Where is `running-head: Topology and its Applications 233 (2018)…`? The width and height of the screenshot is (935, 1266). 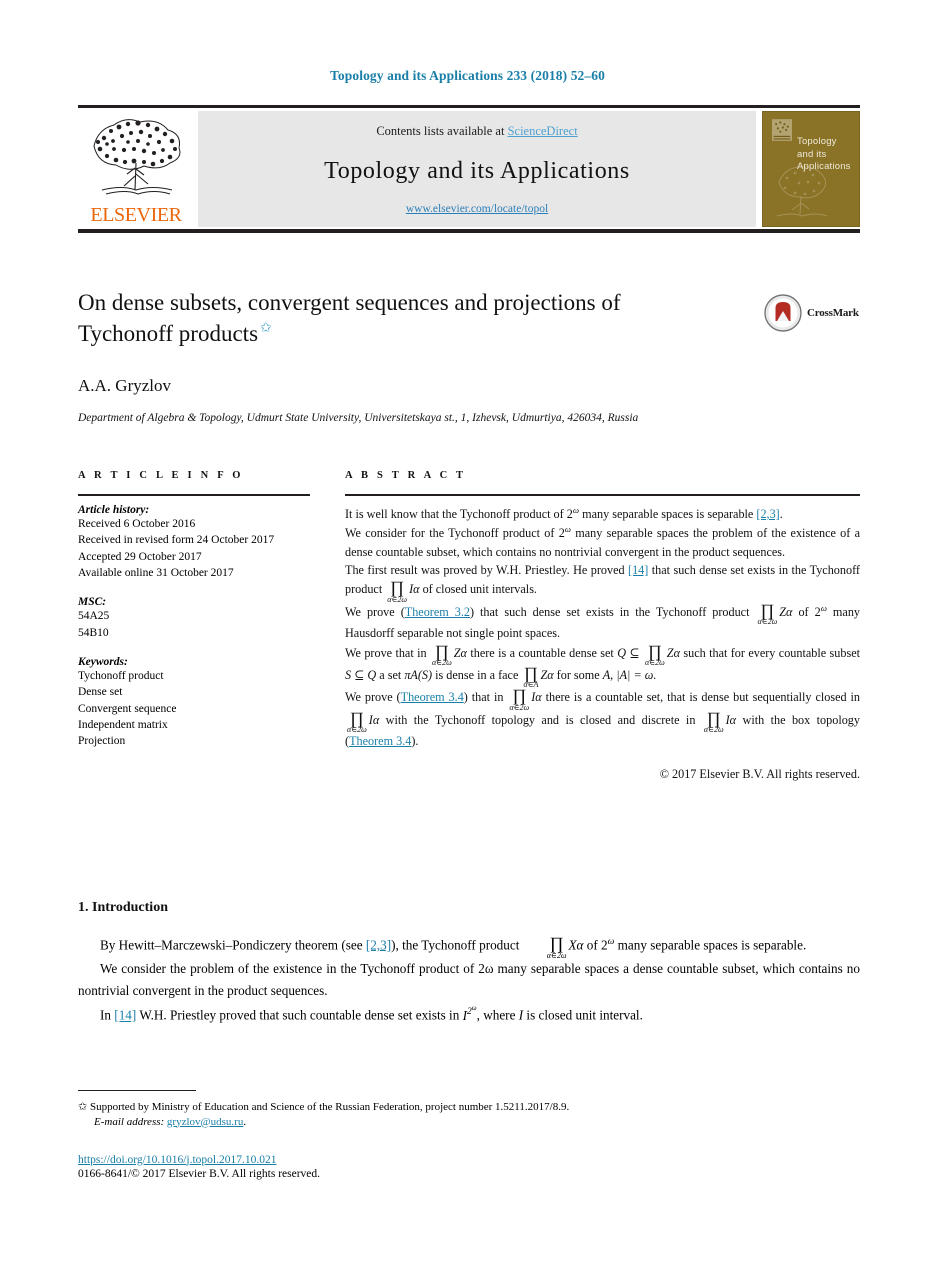
running-head: Topology and its Applications 233 (2018)… is located at coordinates (467, 75).